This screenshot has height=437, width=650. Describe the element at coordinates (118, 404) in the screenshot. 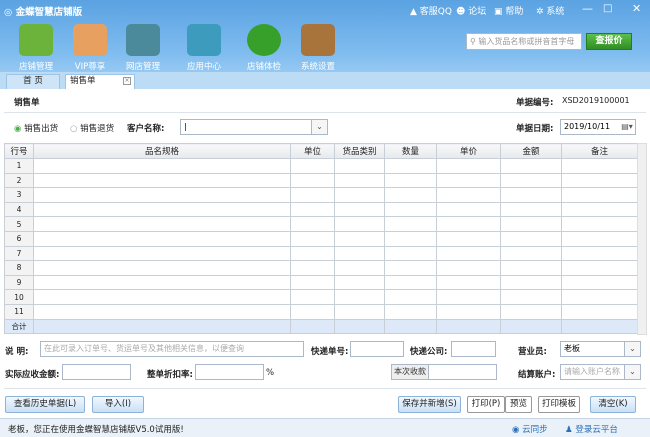

I see `import-button: 导入(I)` at that location.